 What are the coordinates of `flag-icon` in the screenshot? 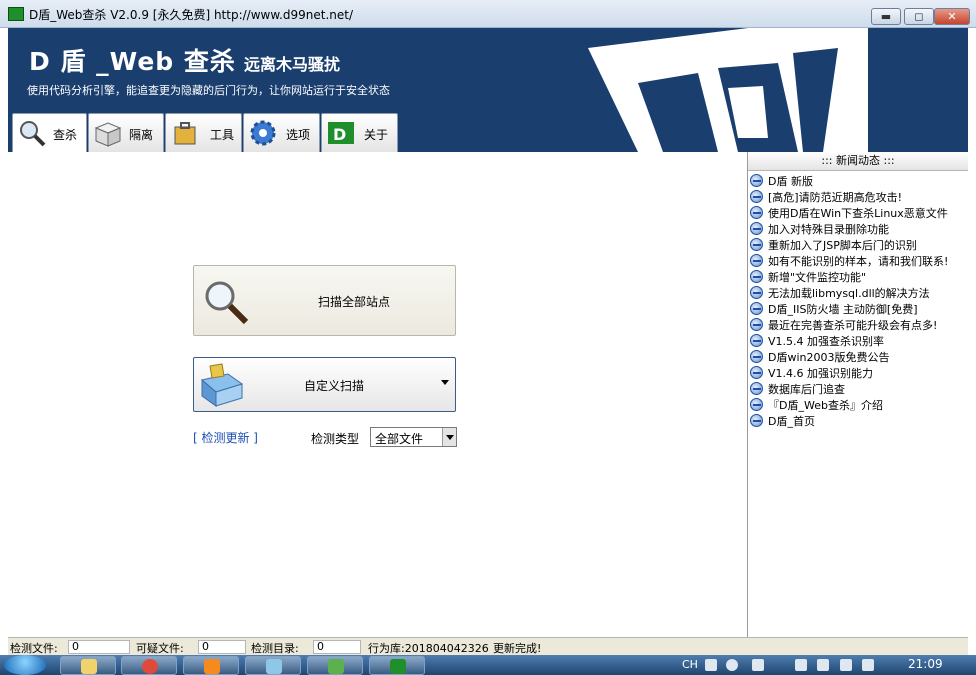 It's located at (801, 665).